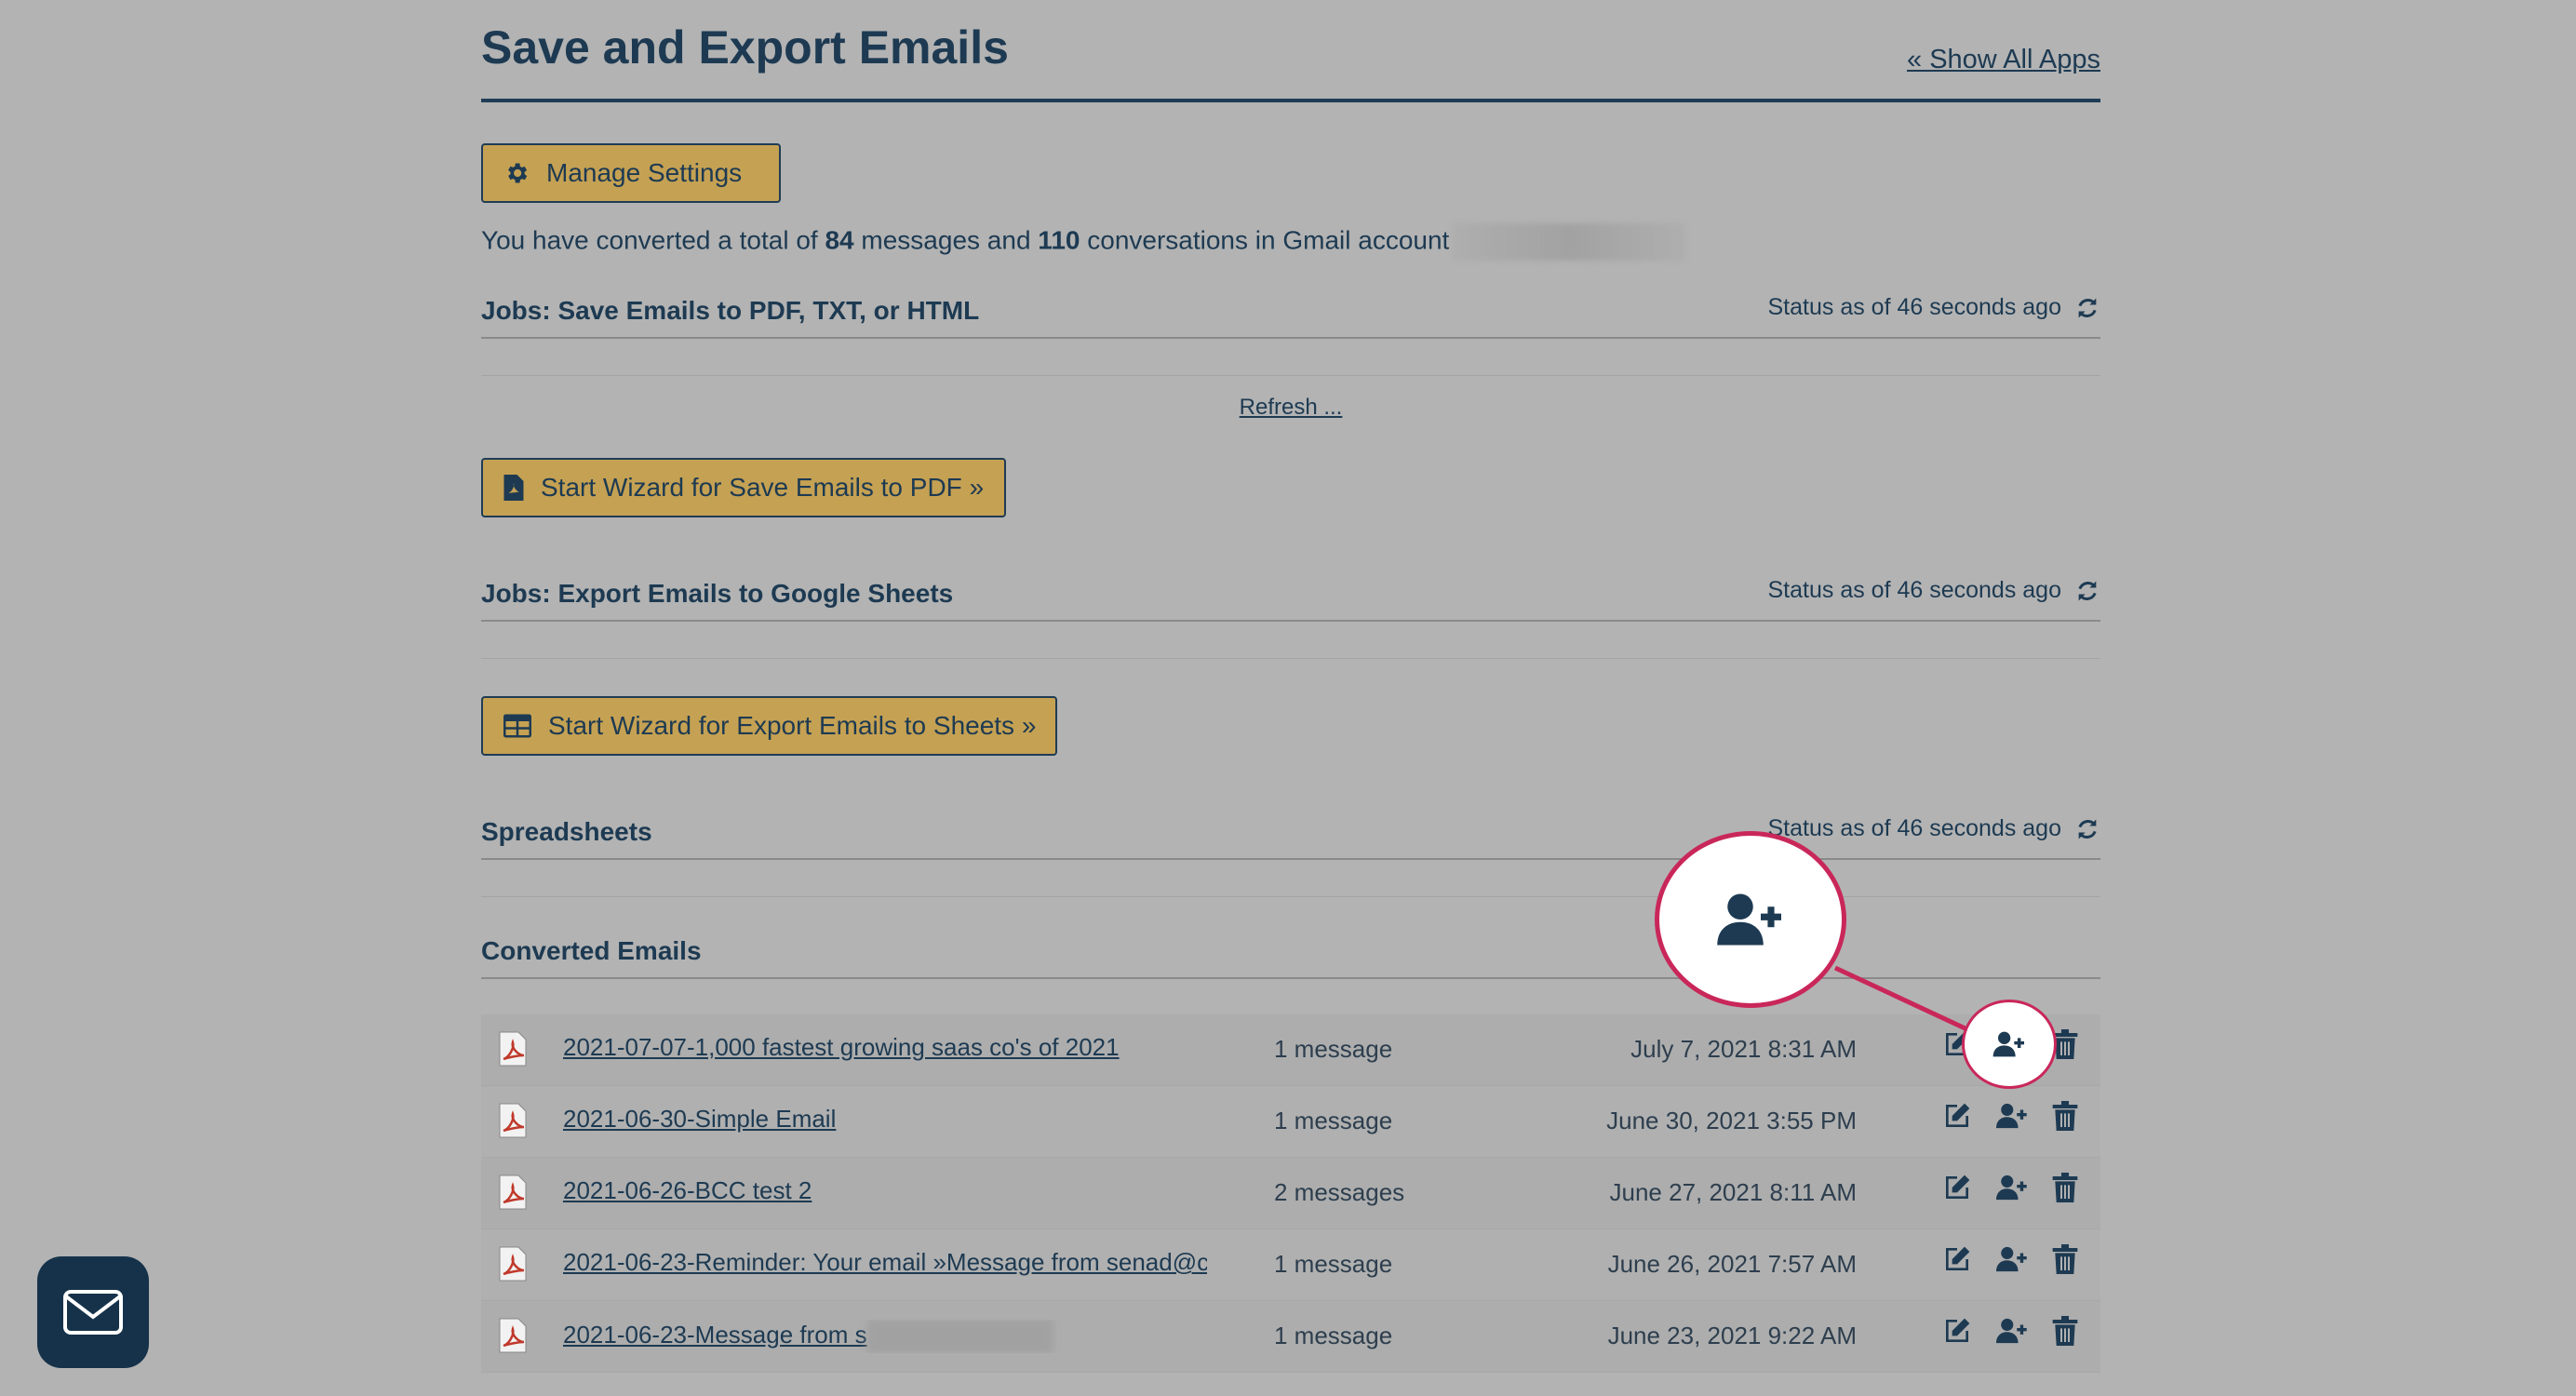 This screenshot has width=2576, height=1396. What do you see at coordinates (1731, 1120) in the screenshot?
I see `converted-date: June 30, 2021 3:55 PM` at bounding box center [1731, 1120].